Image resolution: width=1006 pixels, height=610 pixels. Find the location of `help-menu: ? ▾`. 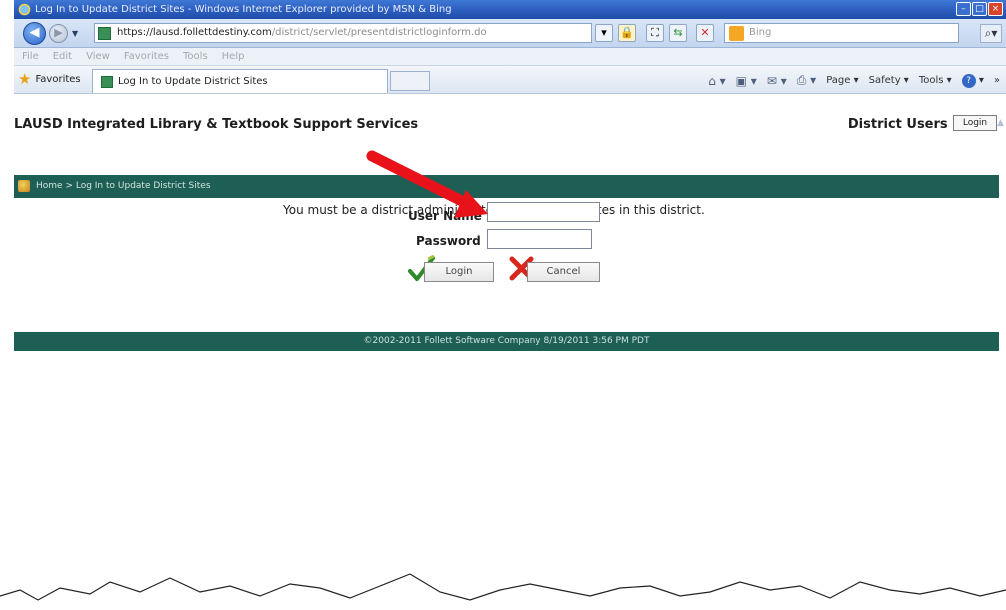

help-menu: ? ▾ is located at coordinates (972, 80).